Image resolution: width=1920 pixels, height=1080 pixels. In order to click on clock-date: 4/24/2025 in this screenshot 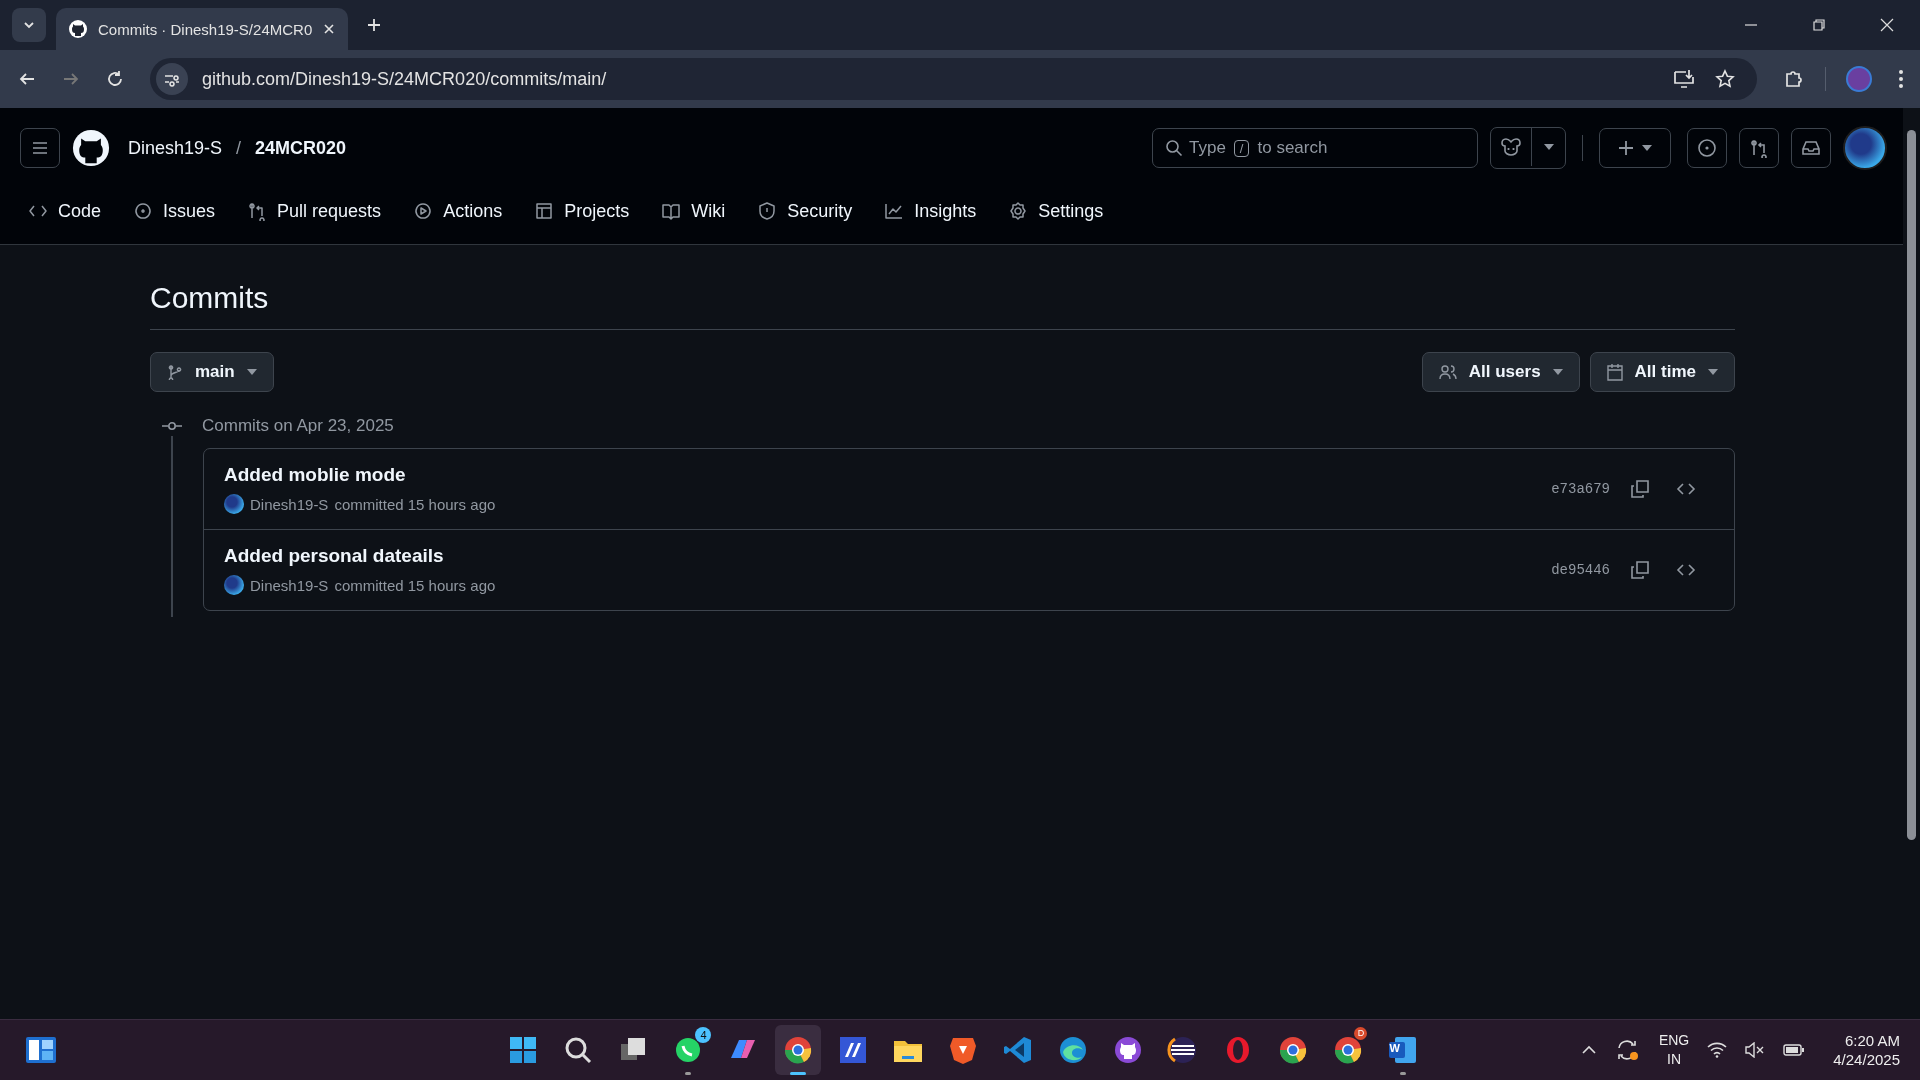, I will do `click(1866, 1059)`.